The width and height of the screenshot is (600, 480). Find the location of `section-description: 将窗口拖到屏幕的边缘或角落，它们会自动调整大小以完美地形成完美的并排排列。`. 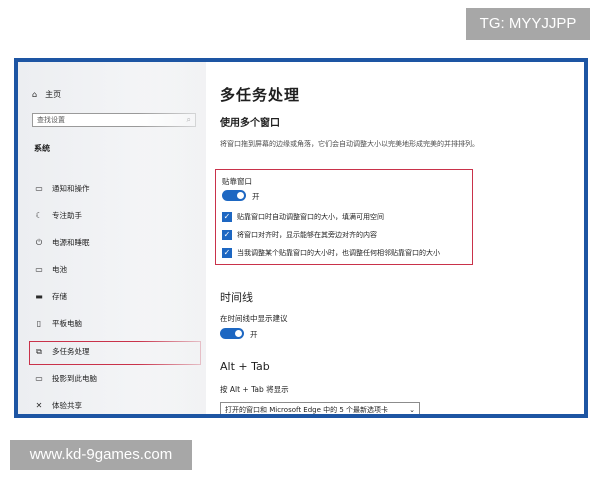

section-description: 将窗口拖到屏幕的边缘或角落，它们会自动调整大小以完美地形成完美的并排排列。 is located at coordinates (349, 144).